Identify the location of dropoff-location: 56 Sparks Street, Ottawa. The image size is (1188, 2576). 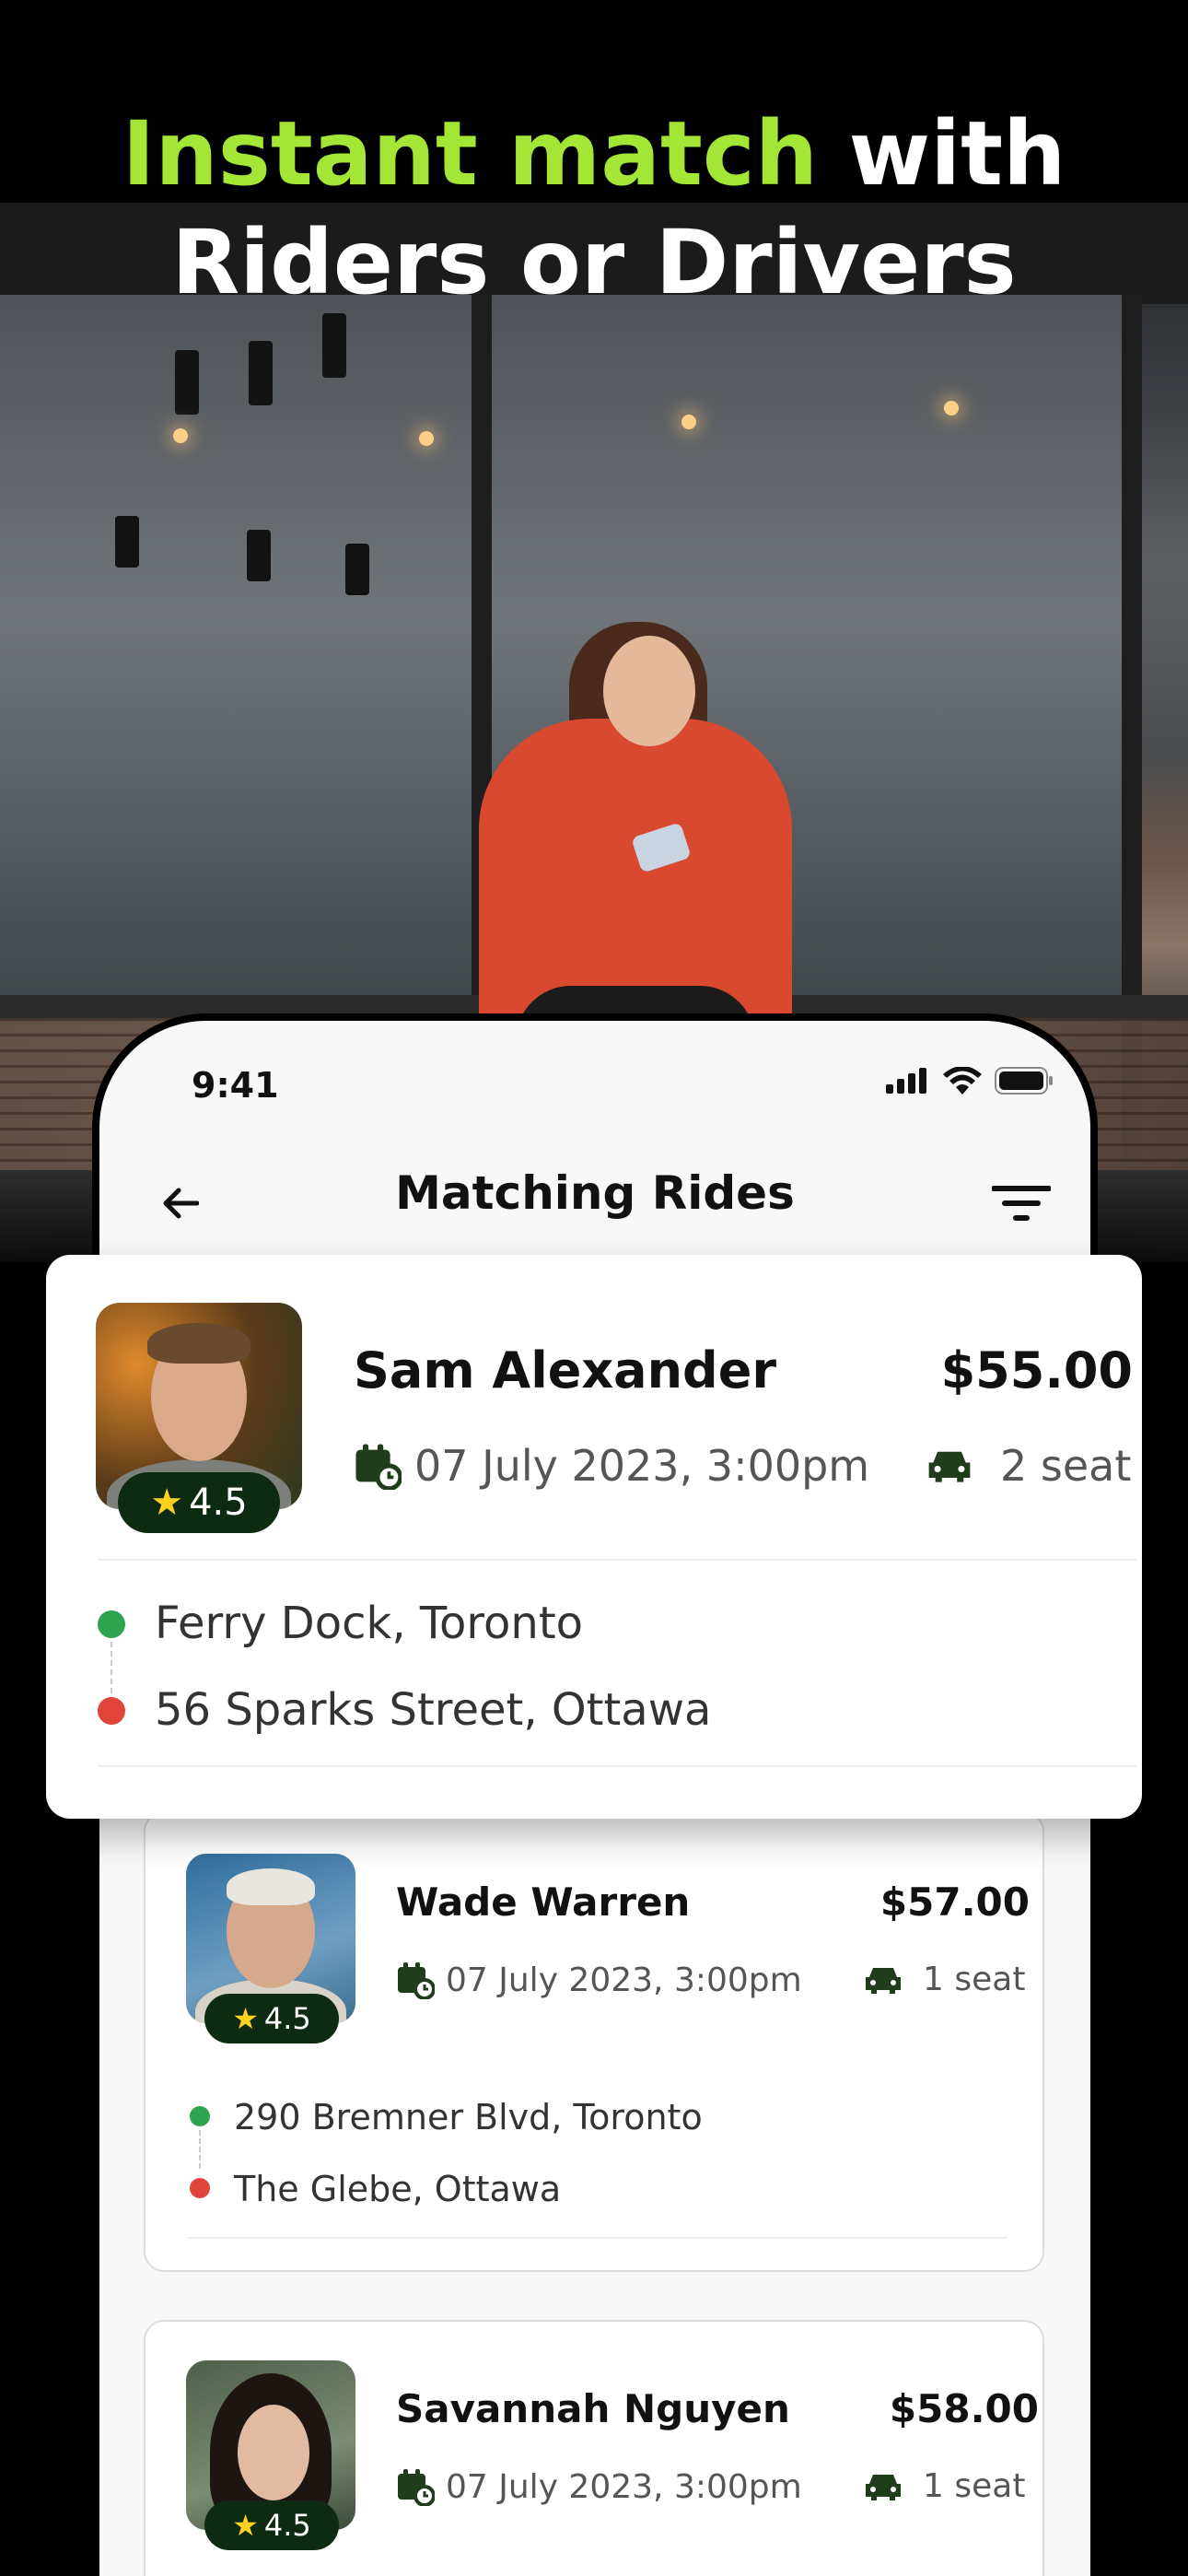
(433, 1710).